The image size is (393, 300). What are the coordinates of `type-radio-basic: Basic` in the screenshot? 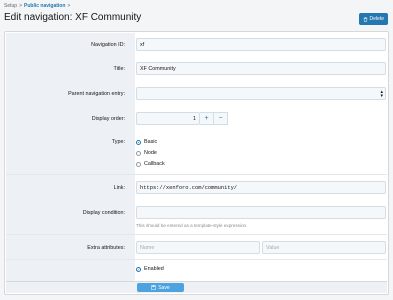 It's located at (146, 142).